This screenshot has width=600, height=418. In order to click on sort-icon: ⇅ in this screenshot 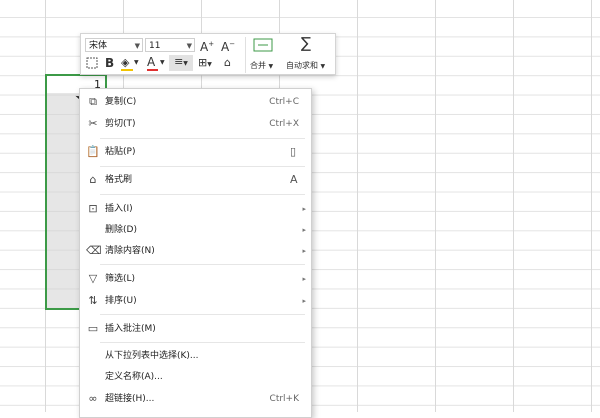, I will do `click(93, 300)`.